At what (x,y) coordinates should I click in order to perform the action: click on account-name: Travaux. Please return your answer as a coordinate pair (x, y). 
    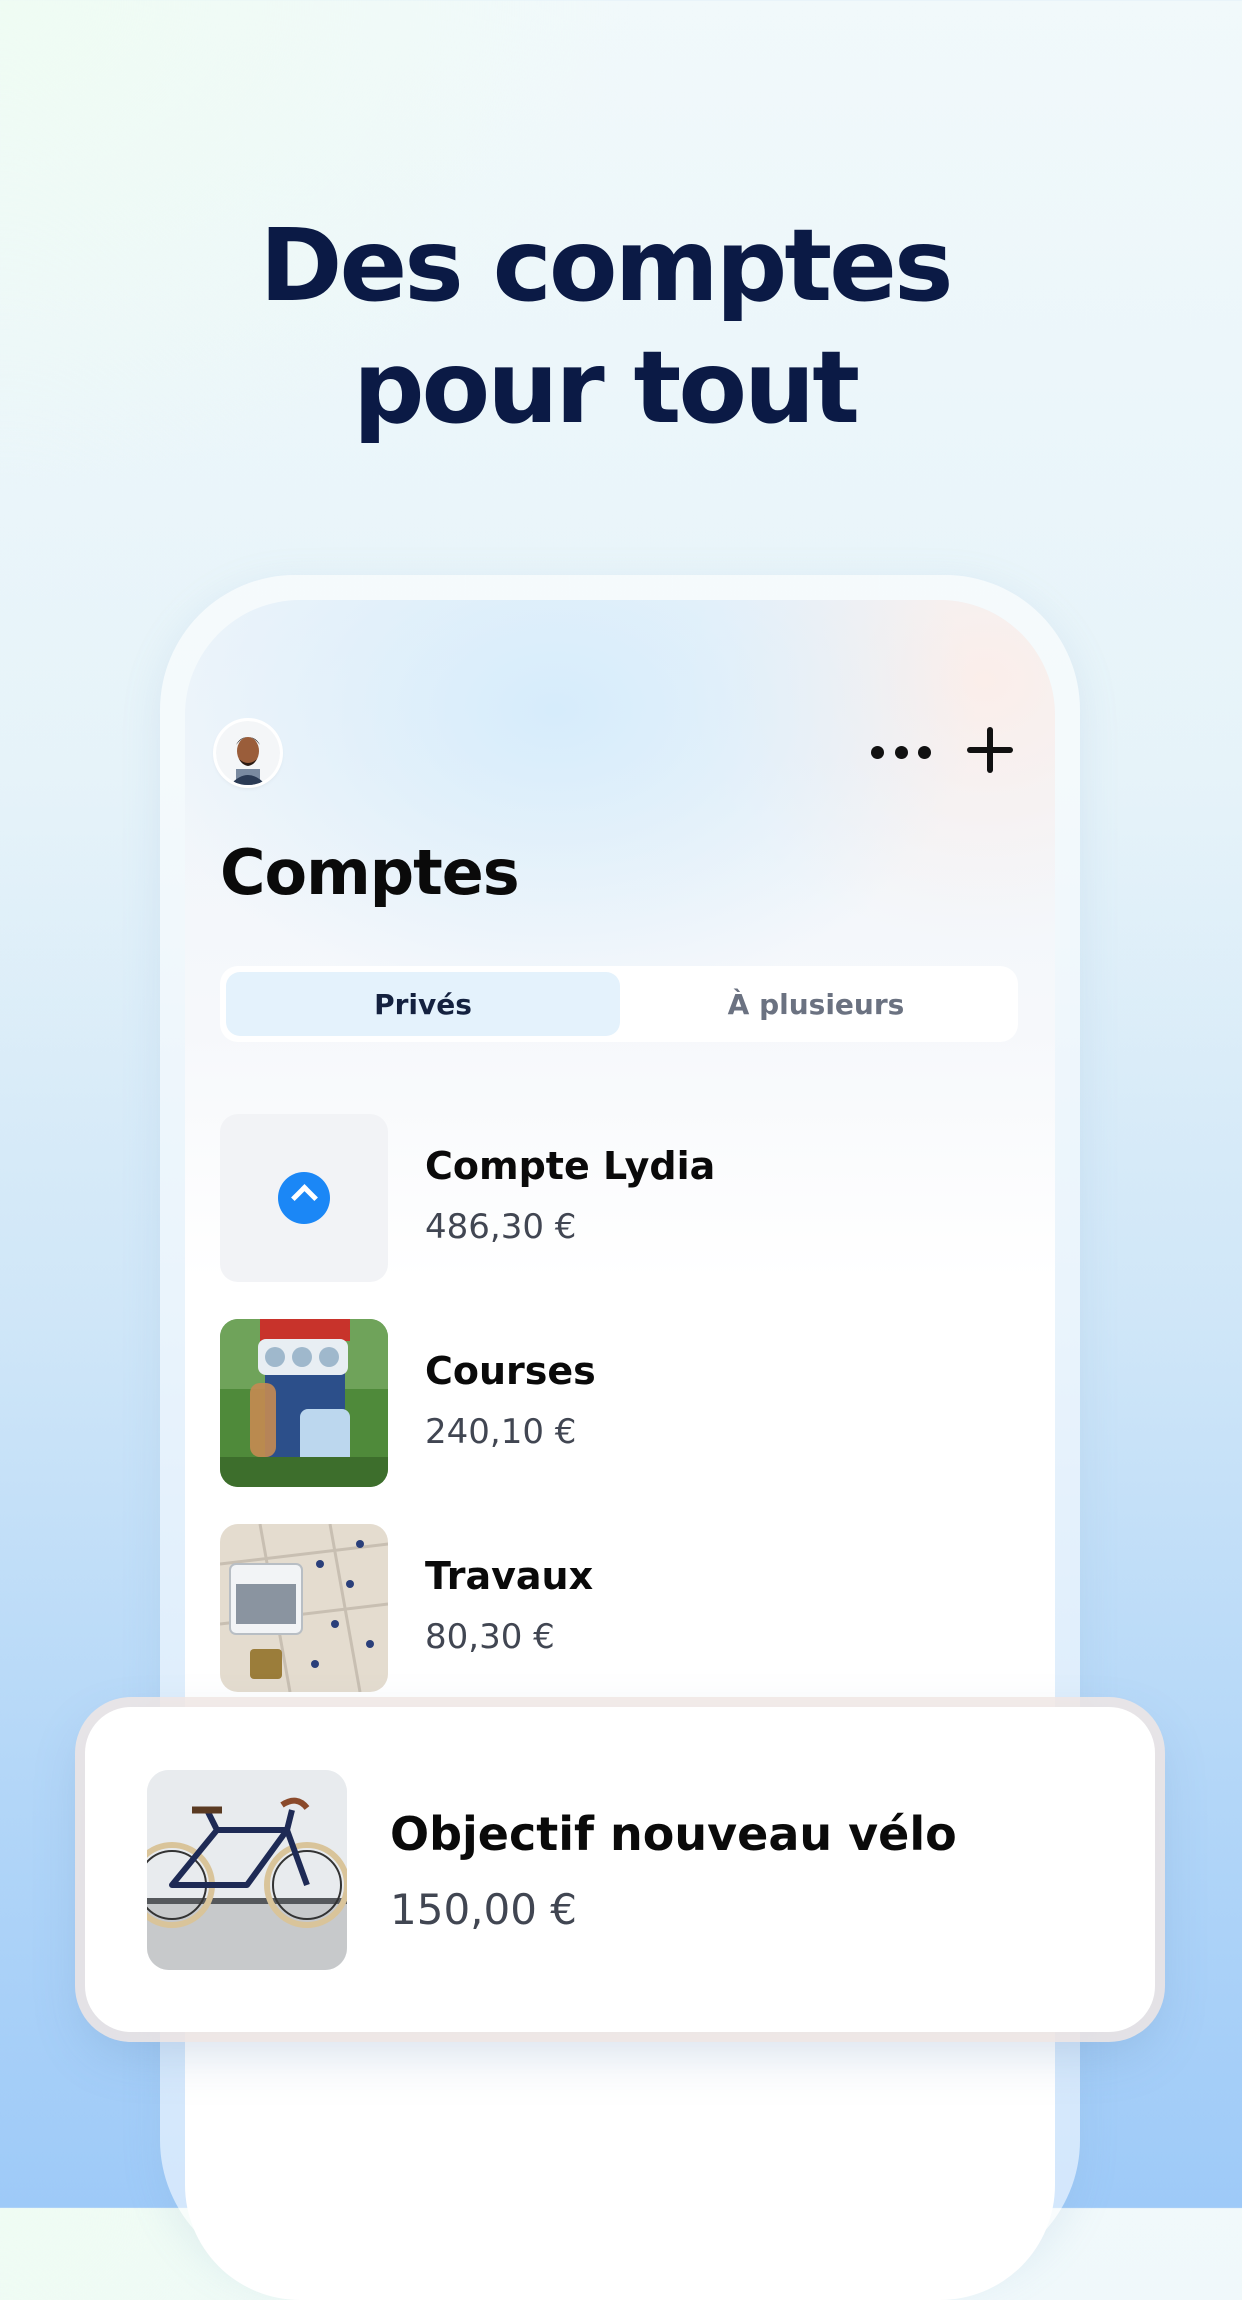
    Looking at the image, I should click on (509, 1576).